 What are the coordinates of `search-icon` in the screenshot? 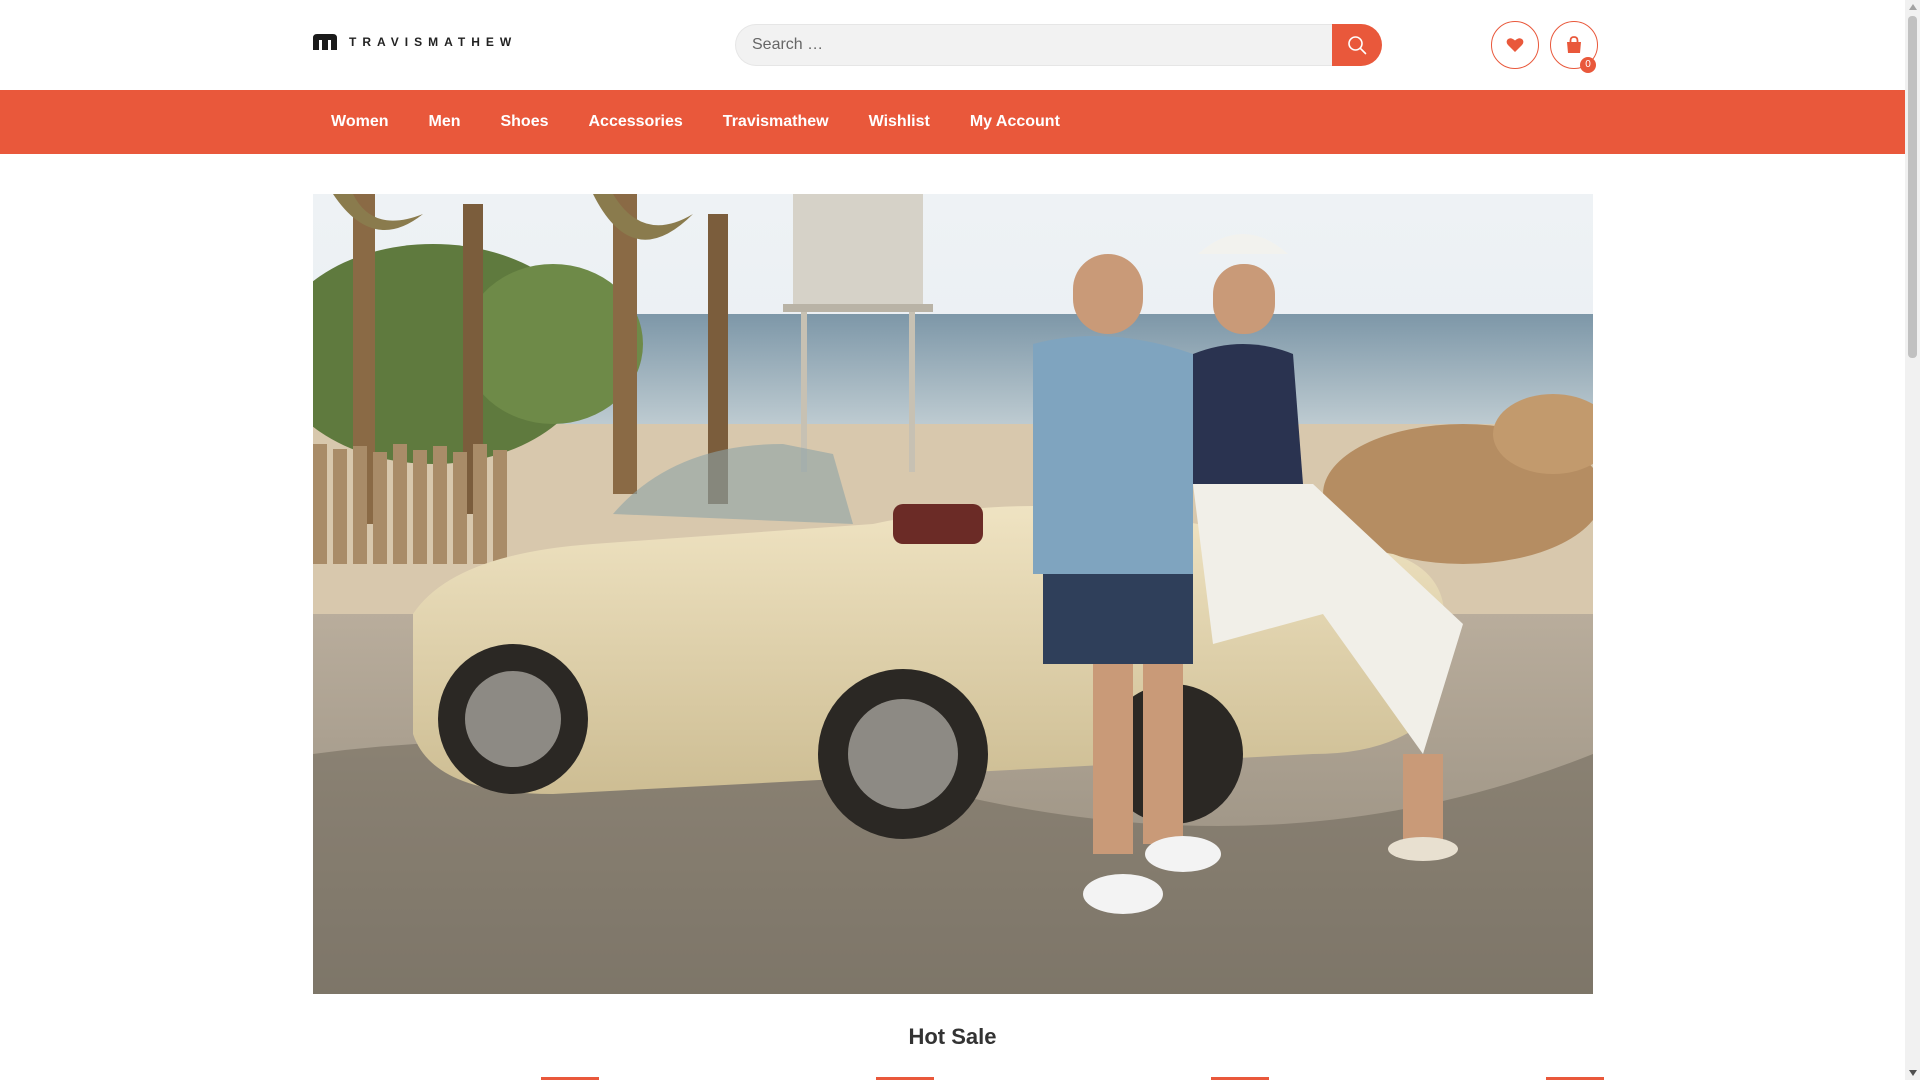 It's located at (1357, 45).